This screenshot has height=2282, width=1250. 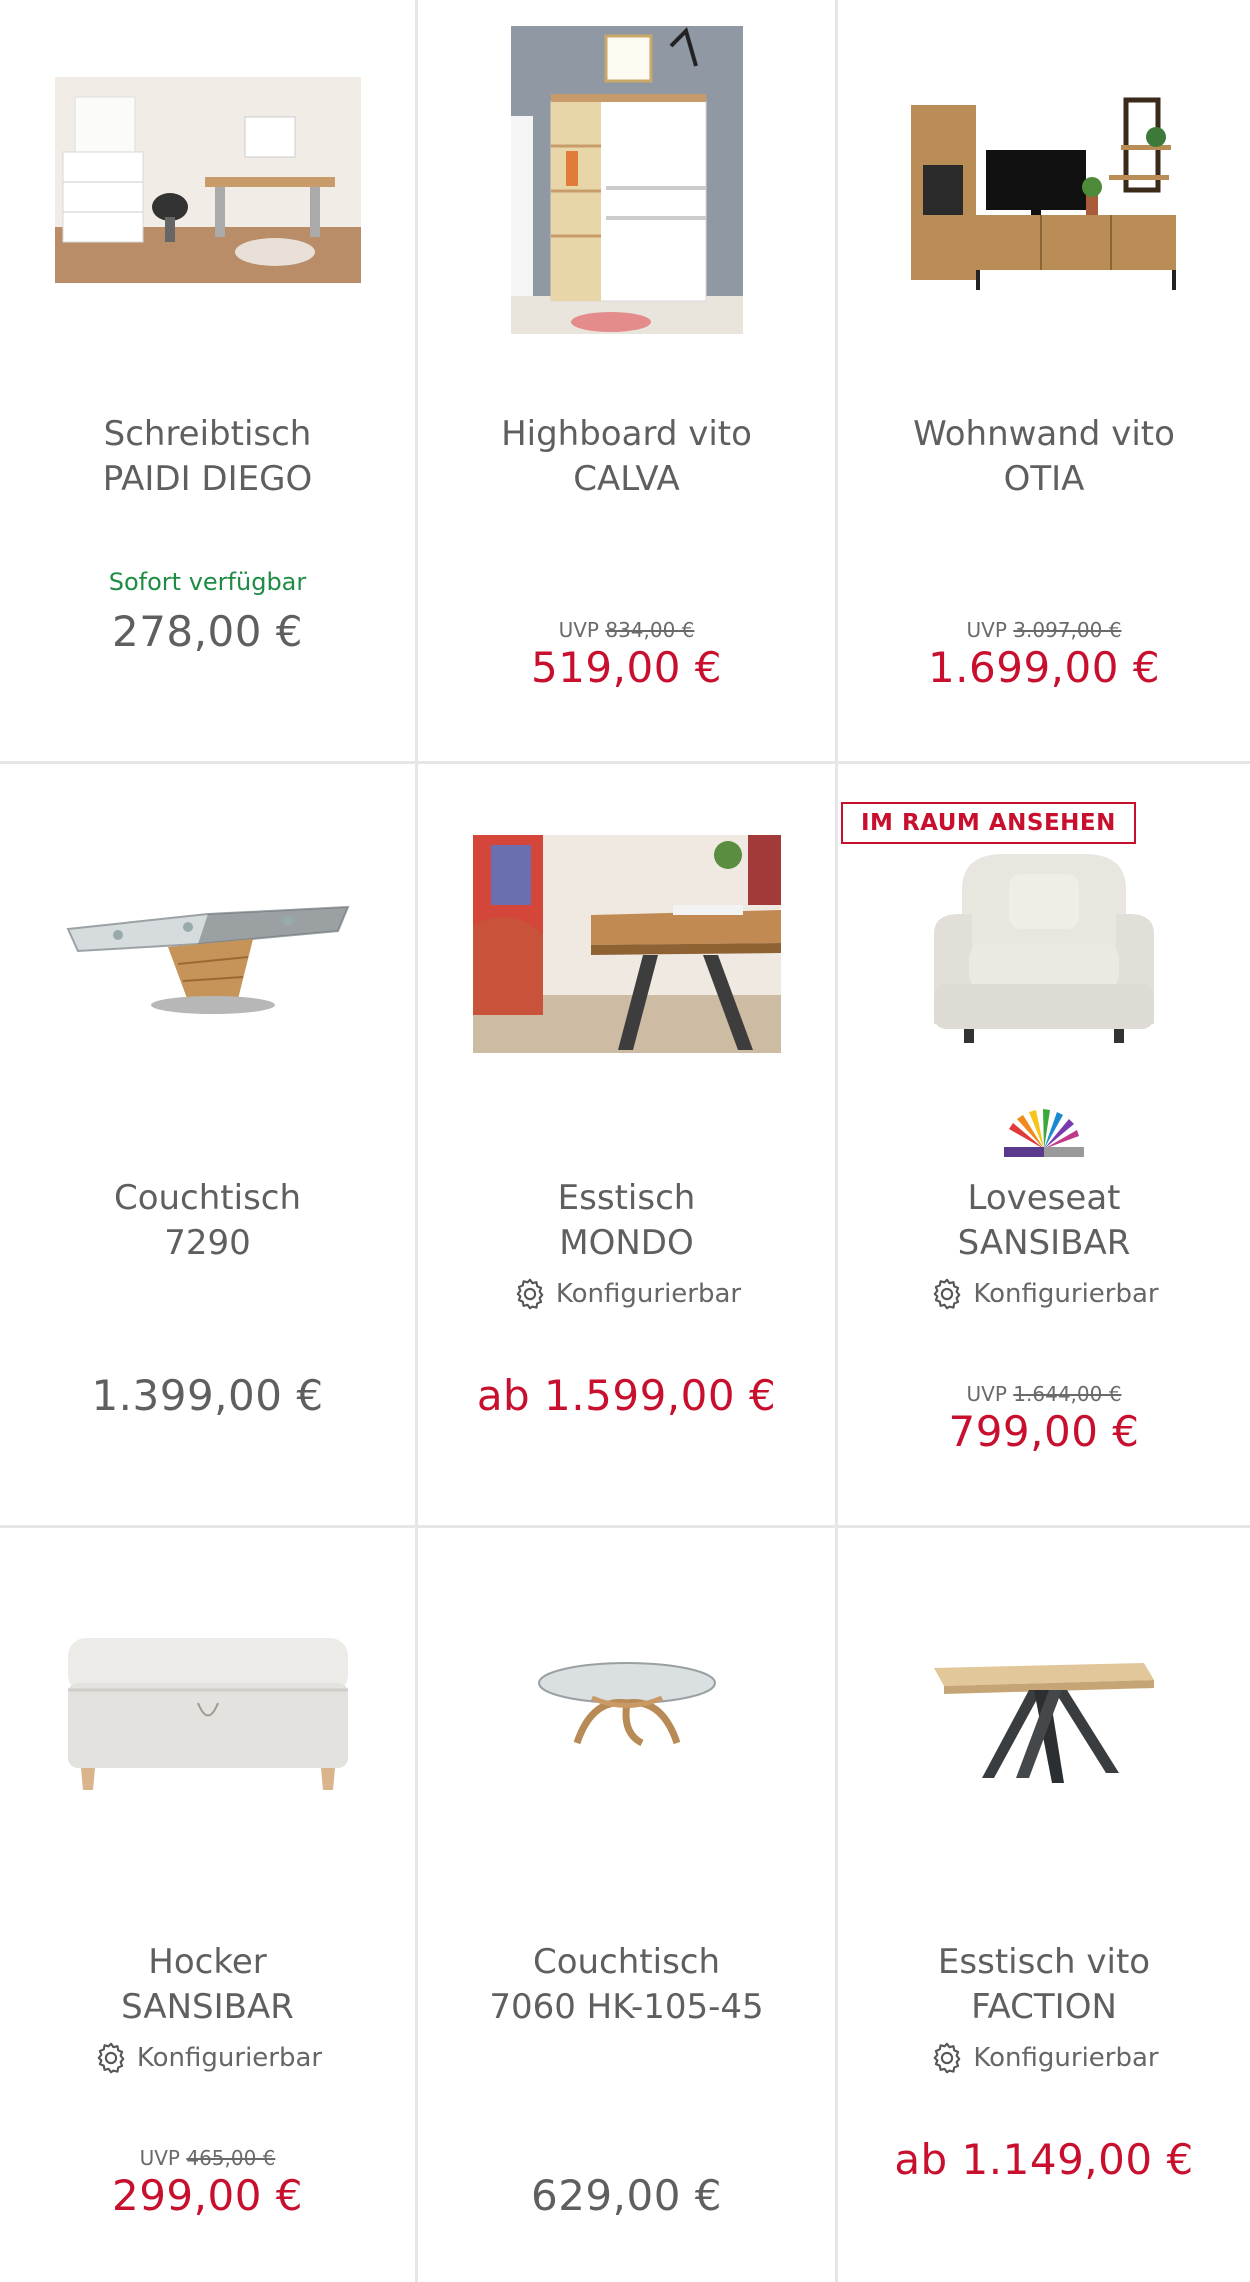 I want to click on availability-status: Sofort verfügbar, so click(x=207, y=582).